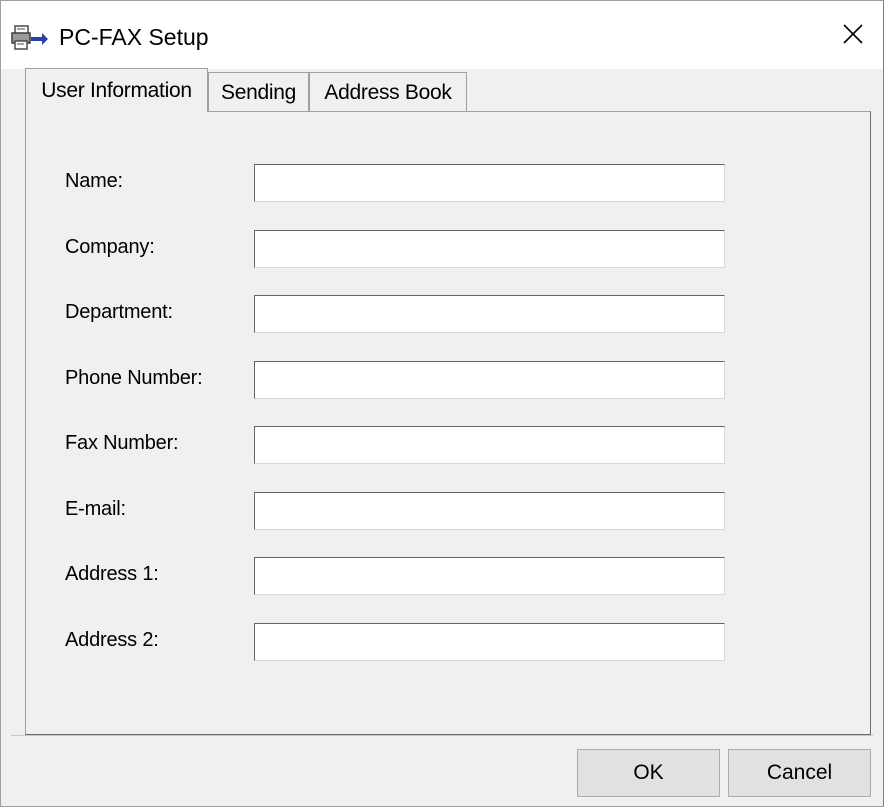 Image resolution: width=884 pixels, height=807 pixels. I want to click on name-field, so click(489, 183).